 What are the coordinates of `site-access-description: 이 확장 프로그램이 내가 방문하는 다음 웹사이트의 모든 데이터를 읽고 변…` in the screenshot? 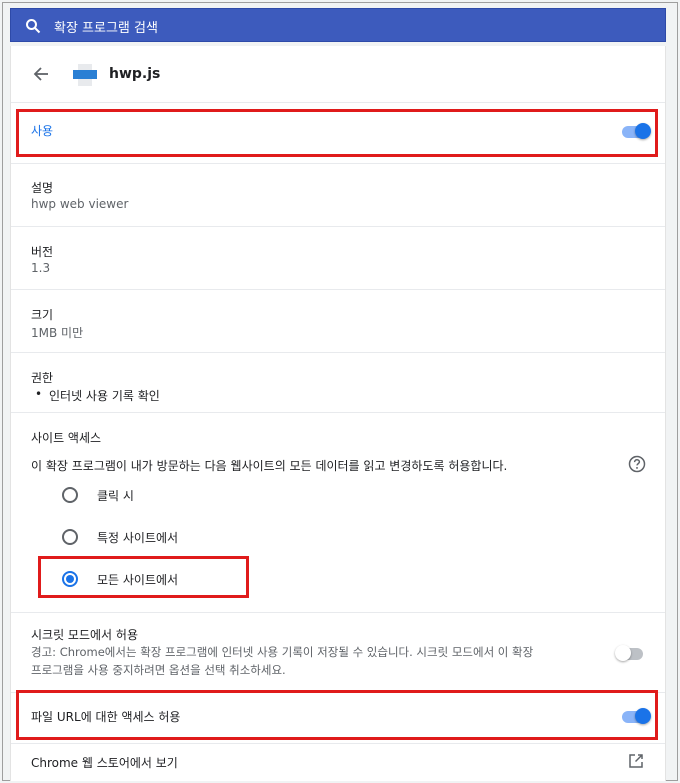 It's located at (269, 466).